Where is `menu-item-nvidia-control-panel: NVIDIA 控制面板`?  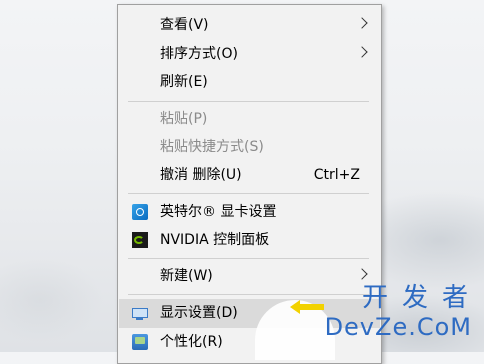 menu-item-nvidia-control-panel: NVIDIA 控制面板 is located at coordinates (249, 240).